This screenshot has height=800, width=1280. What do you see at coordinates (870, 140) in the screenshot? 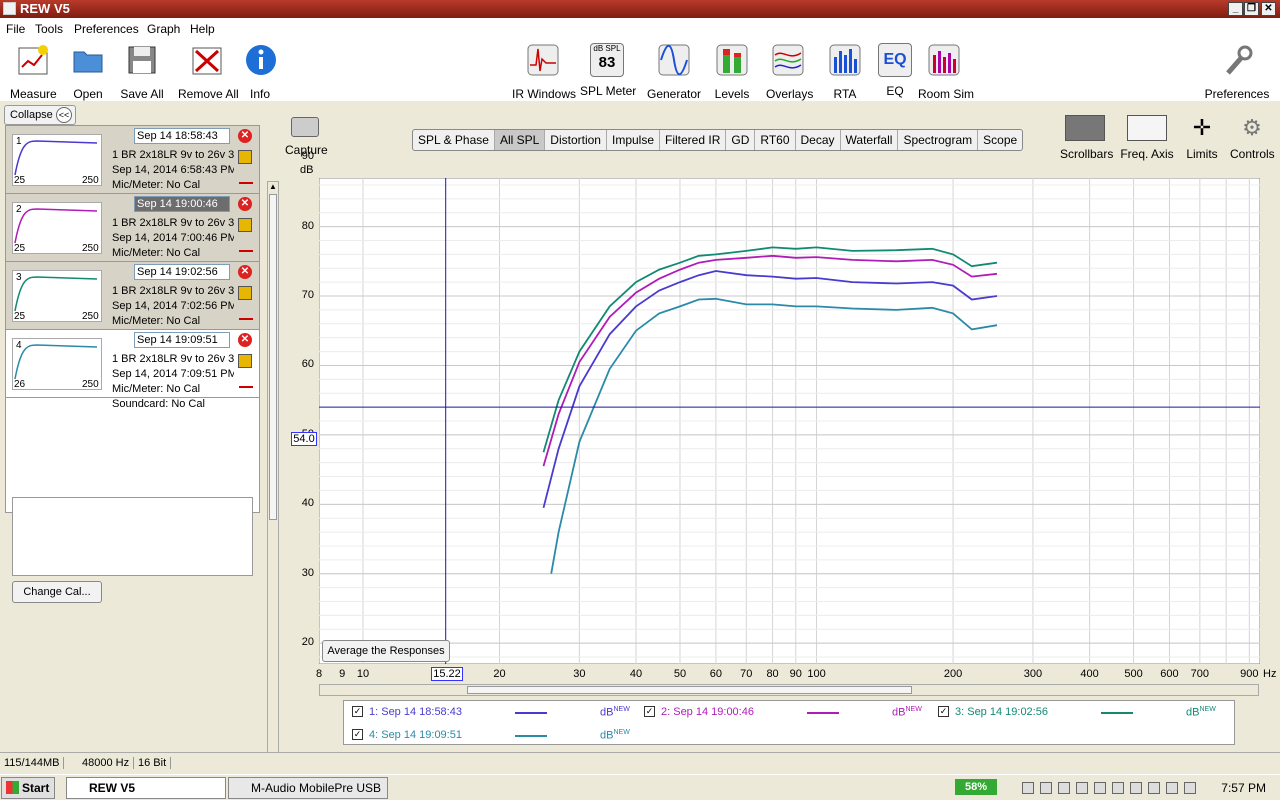
I see `tab-waterfall: Waterfall` at bounding box center [870, 140].